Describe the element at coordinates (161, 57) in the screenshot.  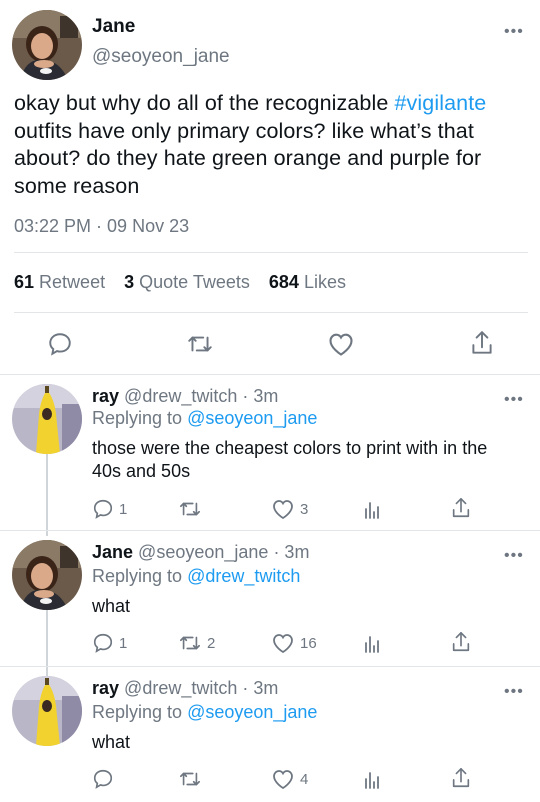
I see `author-handle: @seoyeon_jane` at that location.